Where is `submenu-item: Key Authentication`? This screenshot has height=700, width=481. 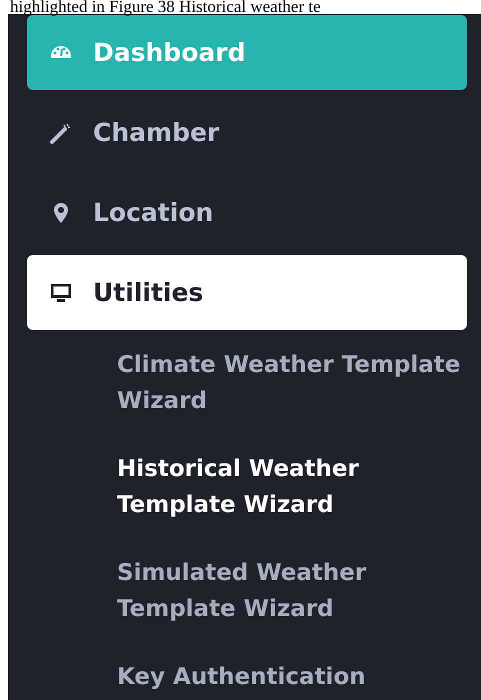
submenu-item: Key Authentication is located at coordinates (297, 677).